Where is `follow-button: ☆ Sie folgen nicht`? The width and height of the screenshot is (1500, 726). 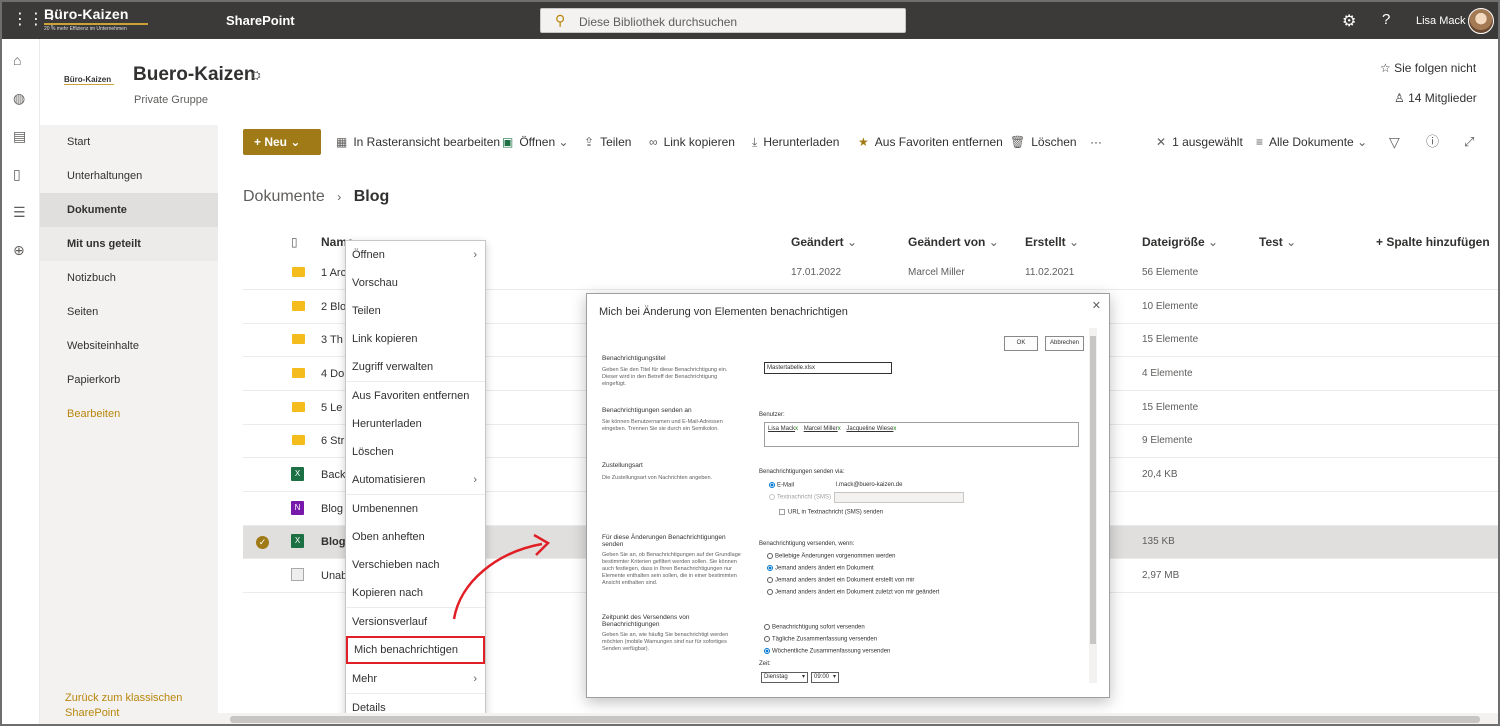
follow-button: ☆ Sie folgen nicht is located at coordinates (1428, 68).